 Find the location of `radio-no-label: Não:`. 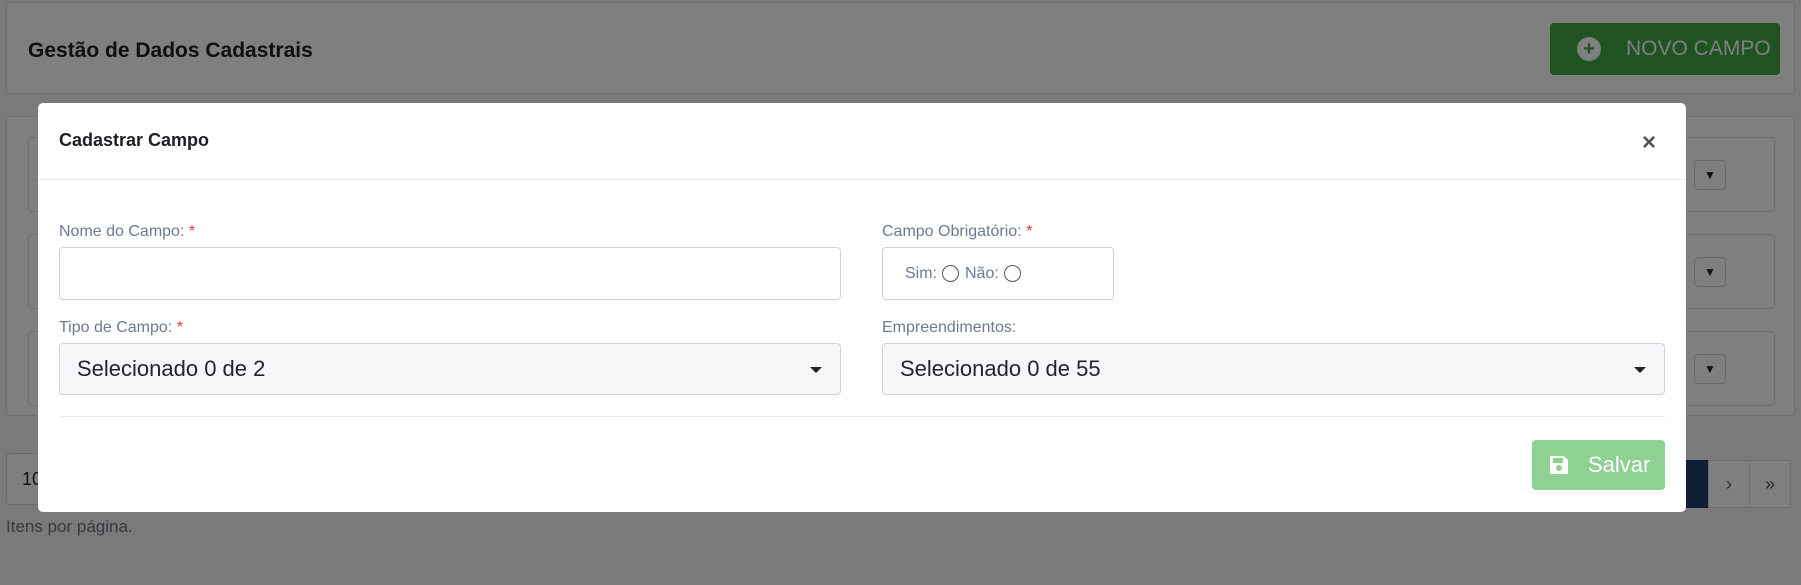

radio-no-label: Não: is located at coordinates (982, 273).